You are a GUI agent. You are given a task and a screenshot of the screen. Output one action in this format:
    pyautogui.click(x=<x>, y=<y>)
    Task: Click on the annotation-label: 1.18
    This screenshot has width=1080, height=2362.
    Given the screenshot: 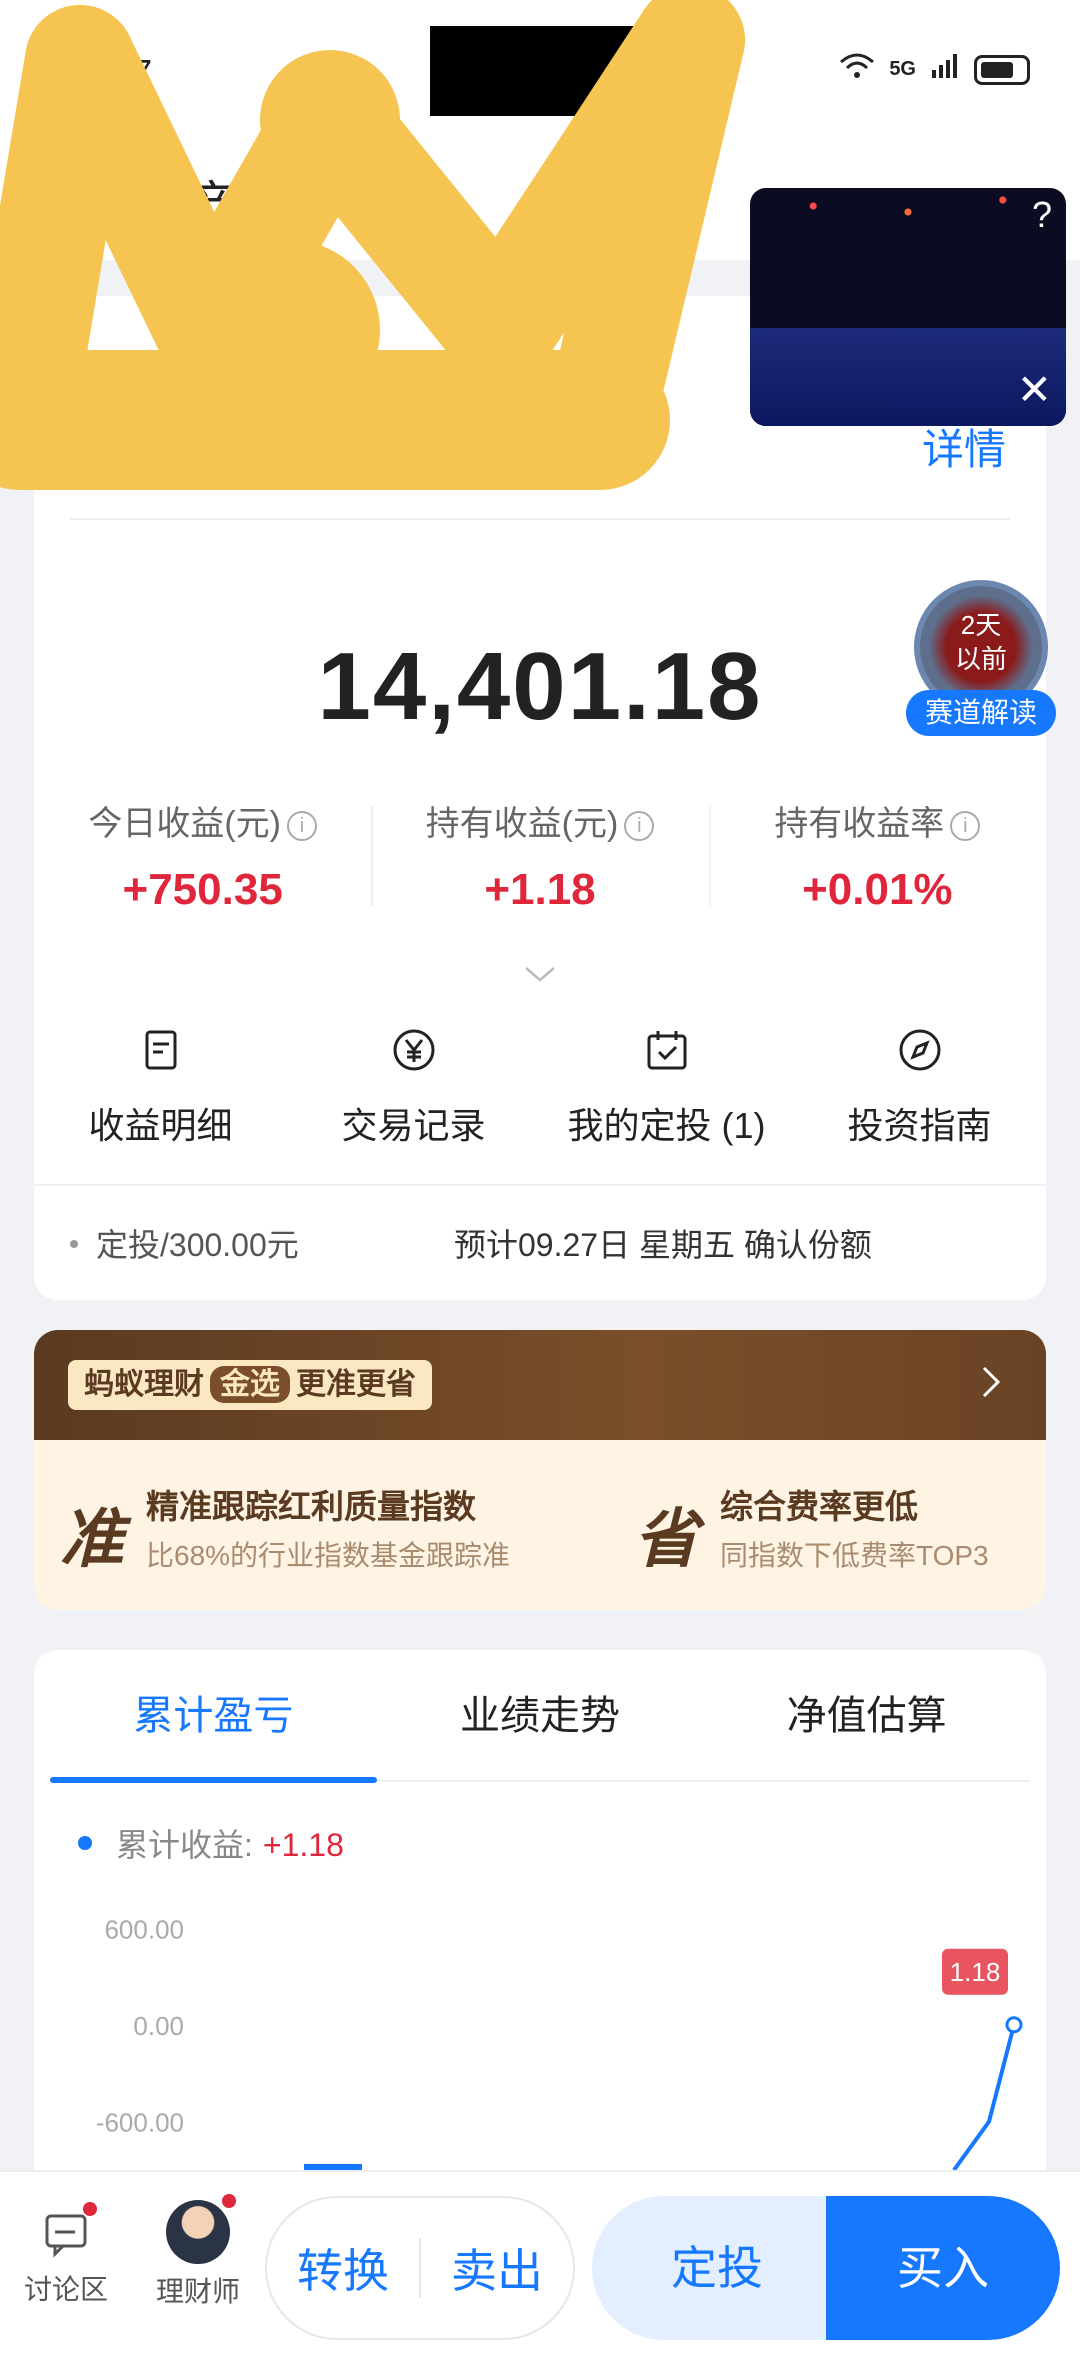 What is the action you would take?
    pyautogui.click(x=975, y=1972)
    